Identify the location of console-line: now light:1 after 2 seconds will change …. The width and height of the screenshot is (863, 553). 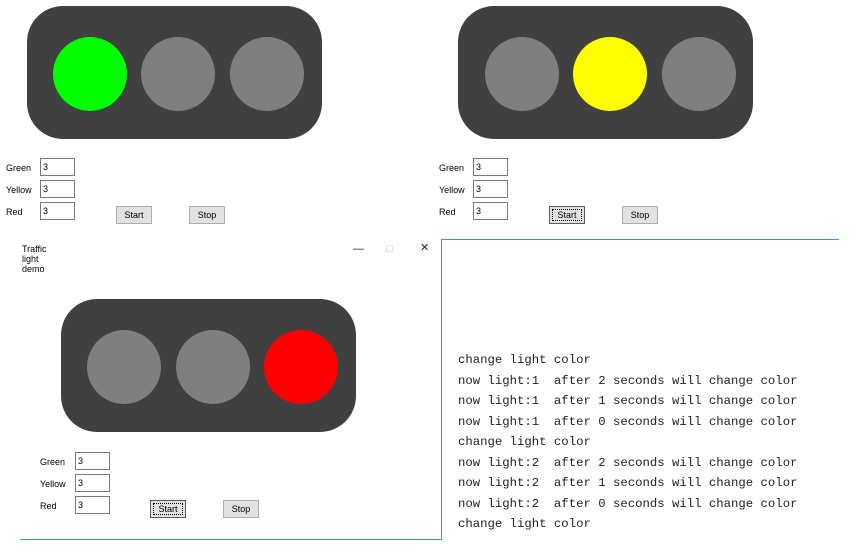
(628, 380).